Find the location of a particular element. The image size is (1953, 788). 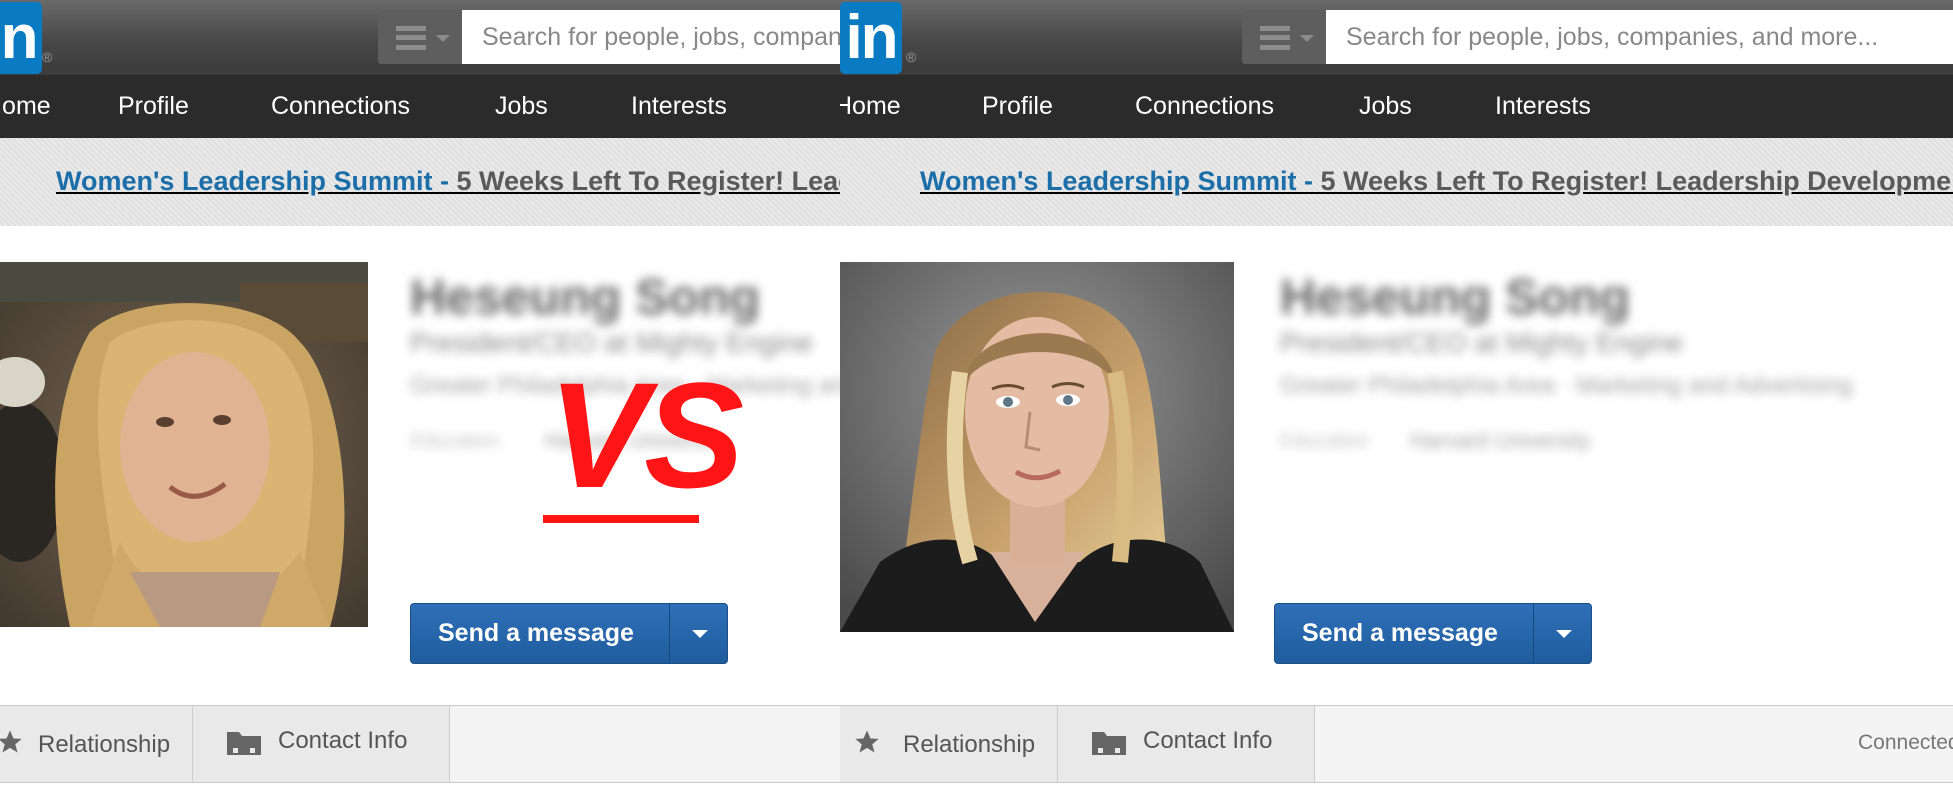

education-value: Harvard University is located at coordinates (1500, 440).